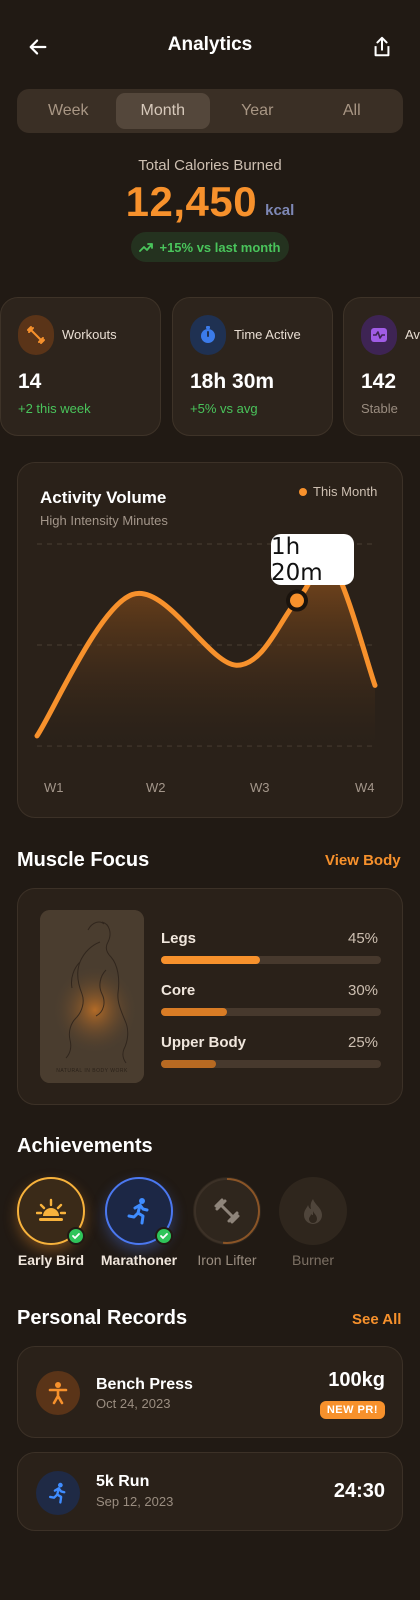 The height and width of the screenshot is (1600, 420). Describe the element at coordinates (85, 1146) in the screenshot. I see `achievements-title: Achievements` at that location.